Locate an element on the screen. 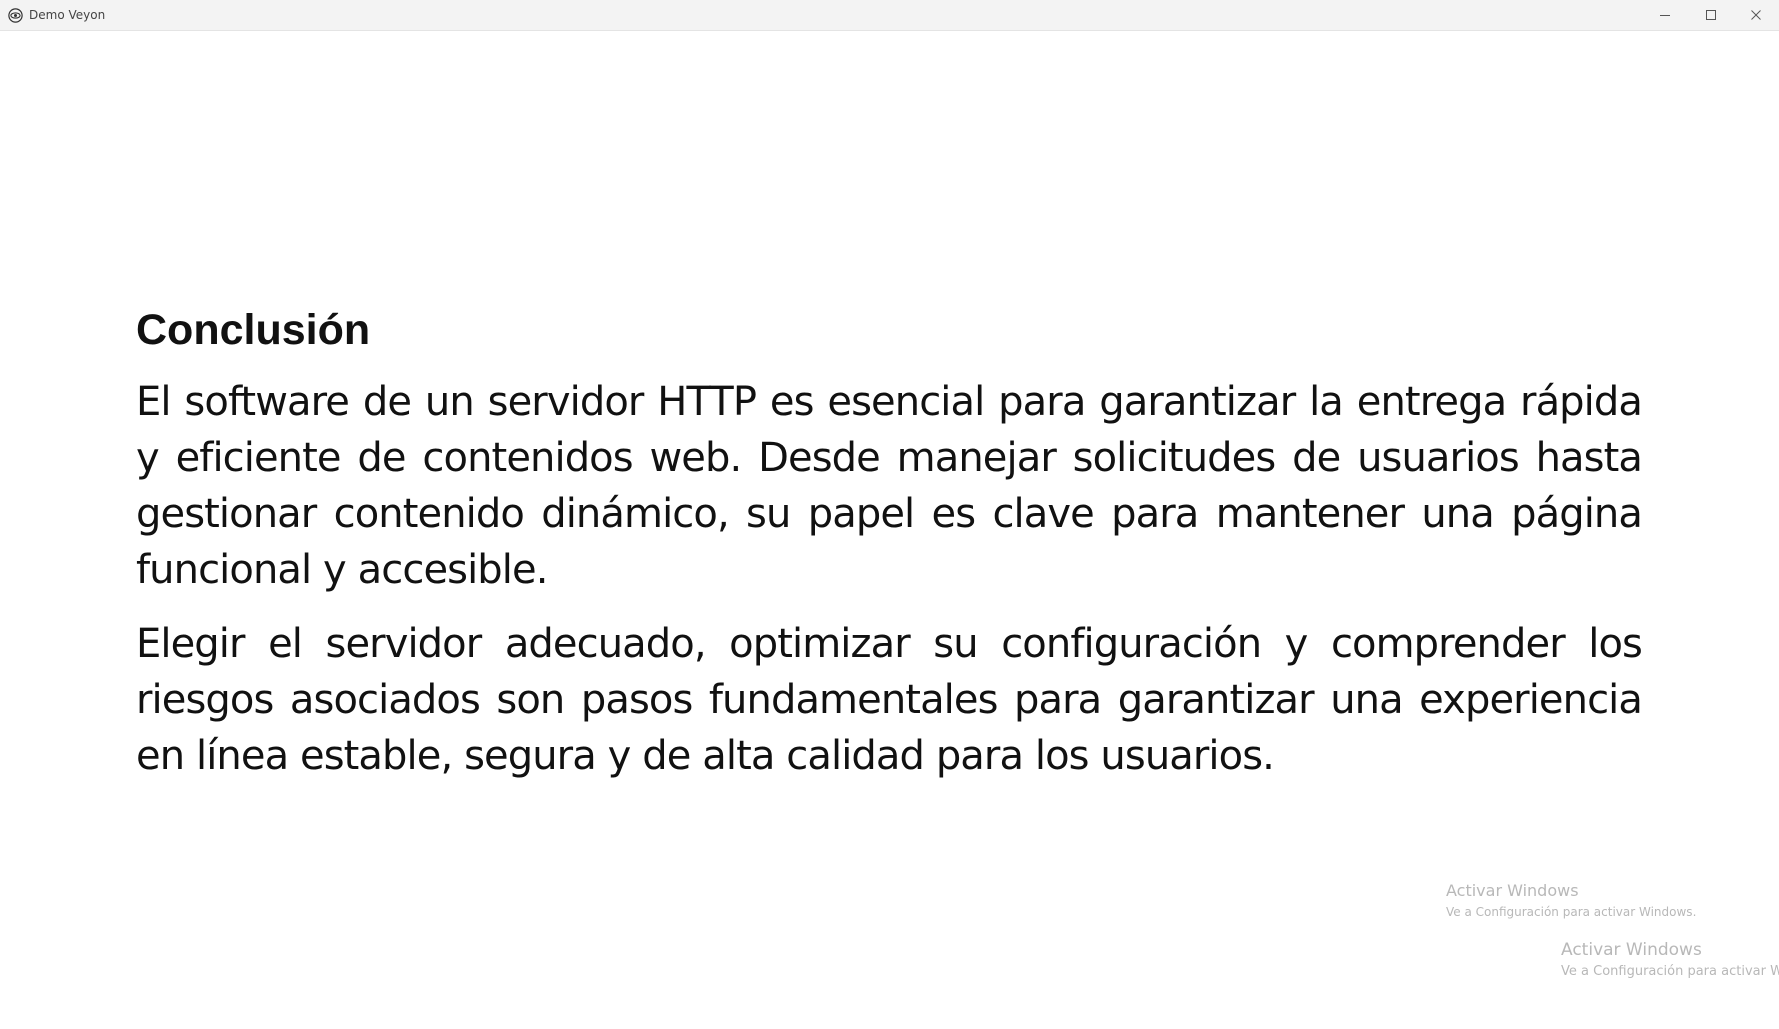 The width and height of the screenshot is (1779, 1029). veyon-eye-icon is located at coordinates (15, 15).